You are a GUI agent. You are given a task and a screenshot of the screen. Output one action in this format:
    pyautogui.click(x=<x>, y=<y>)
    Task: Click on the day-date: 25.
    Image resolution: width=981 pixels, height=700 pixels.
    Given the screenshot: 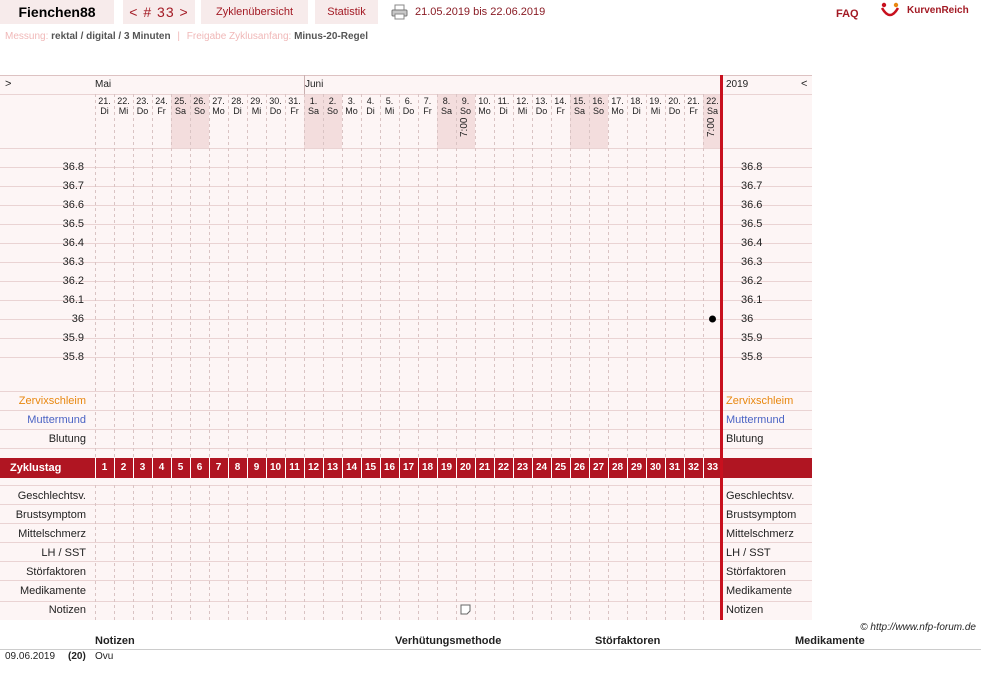 What is the action you would take?
    pyautogui.click(x=180, y=101)
    